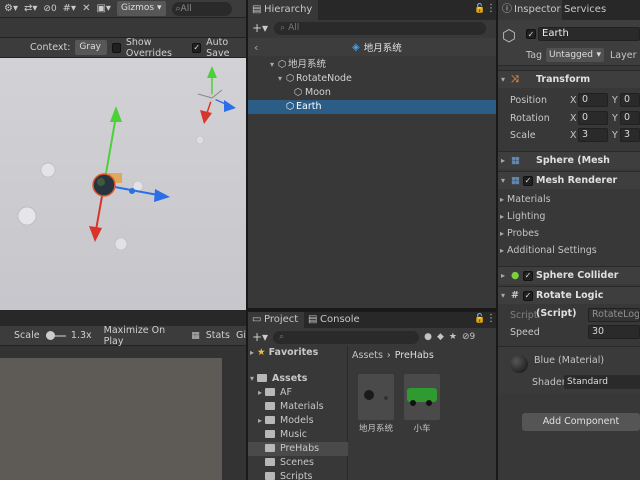 The height and width of the screenshot is (480, 640). I want to click on section-materials: ▸ Materials, so click(525, 199).